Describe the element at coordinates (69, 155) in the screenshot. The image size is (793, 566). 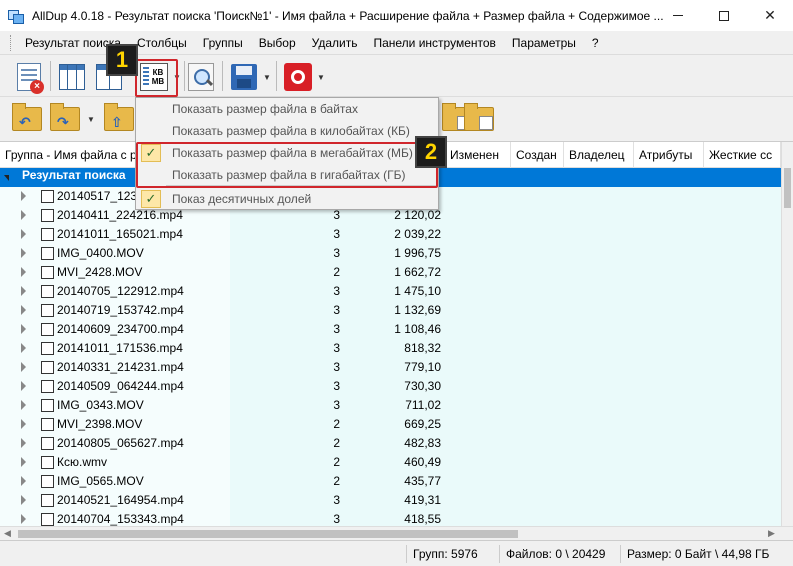
I see `column-header-group-name: Группа - Имя файла с р` at that location.